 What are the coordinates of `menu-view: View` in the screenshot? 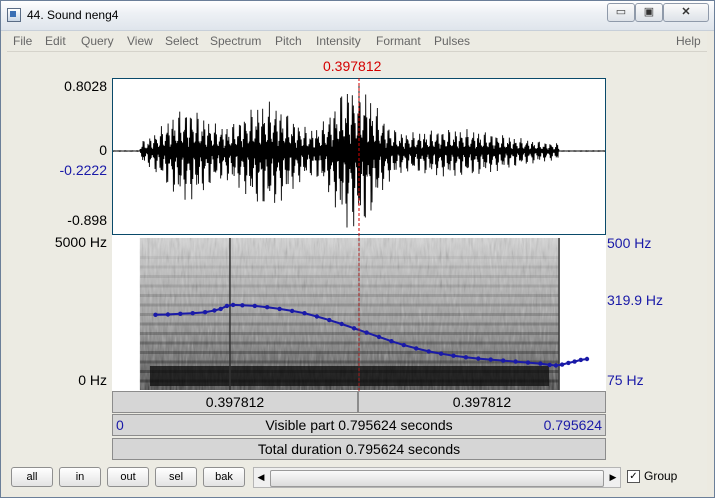 It's located at (140, 41).